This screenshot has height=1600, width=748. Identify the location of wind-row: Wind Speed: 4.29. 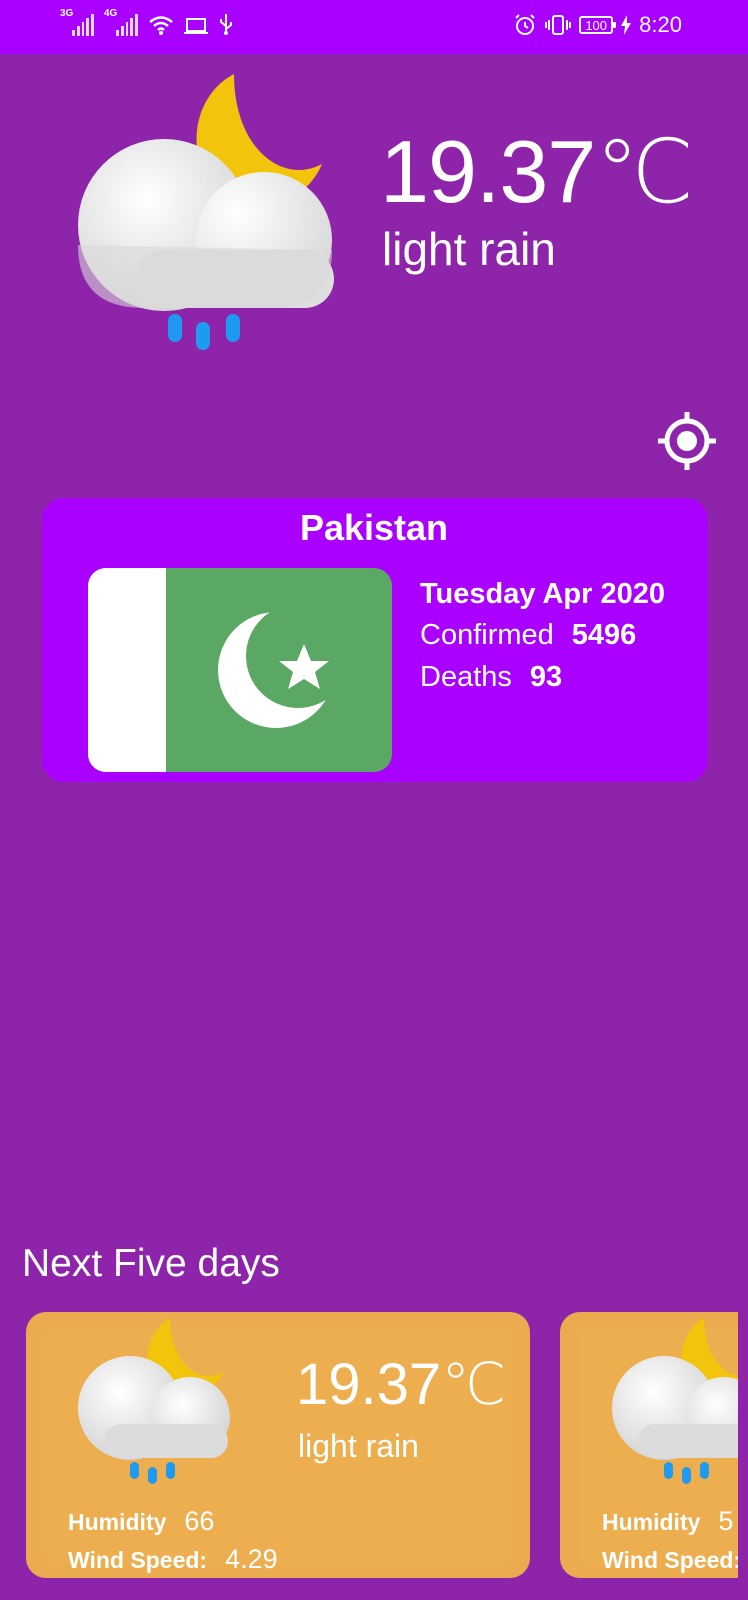
(173, 1559).